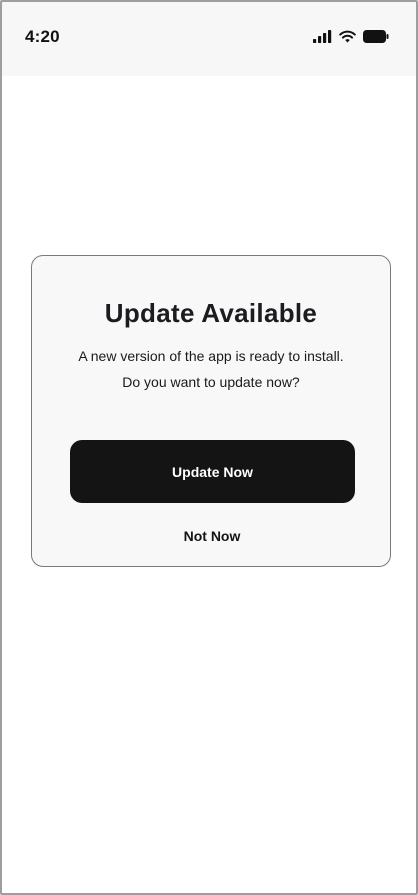 The height and width of the screenshot is (895, 418). Describe the element at coordinates (209, 39) in the screenshot. I see `status-bar: 4:20` at that location.